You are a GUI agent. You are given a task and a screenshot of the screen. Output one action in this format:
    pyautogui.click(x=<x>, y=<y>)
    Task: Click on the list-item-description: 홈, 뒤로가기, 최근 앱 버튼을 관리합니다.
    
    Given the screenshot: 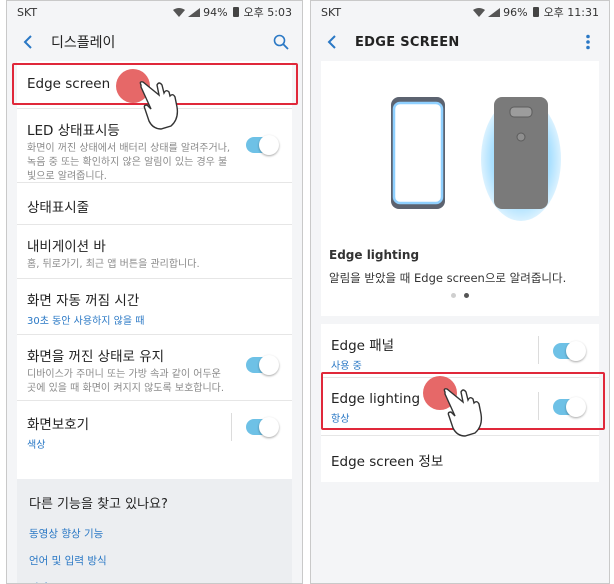 What is the action you would take?
    pyautogui.click(x=113, y=264)
    